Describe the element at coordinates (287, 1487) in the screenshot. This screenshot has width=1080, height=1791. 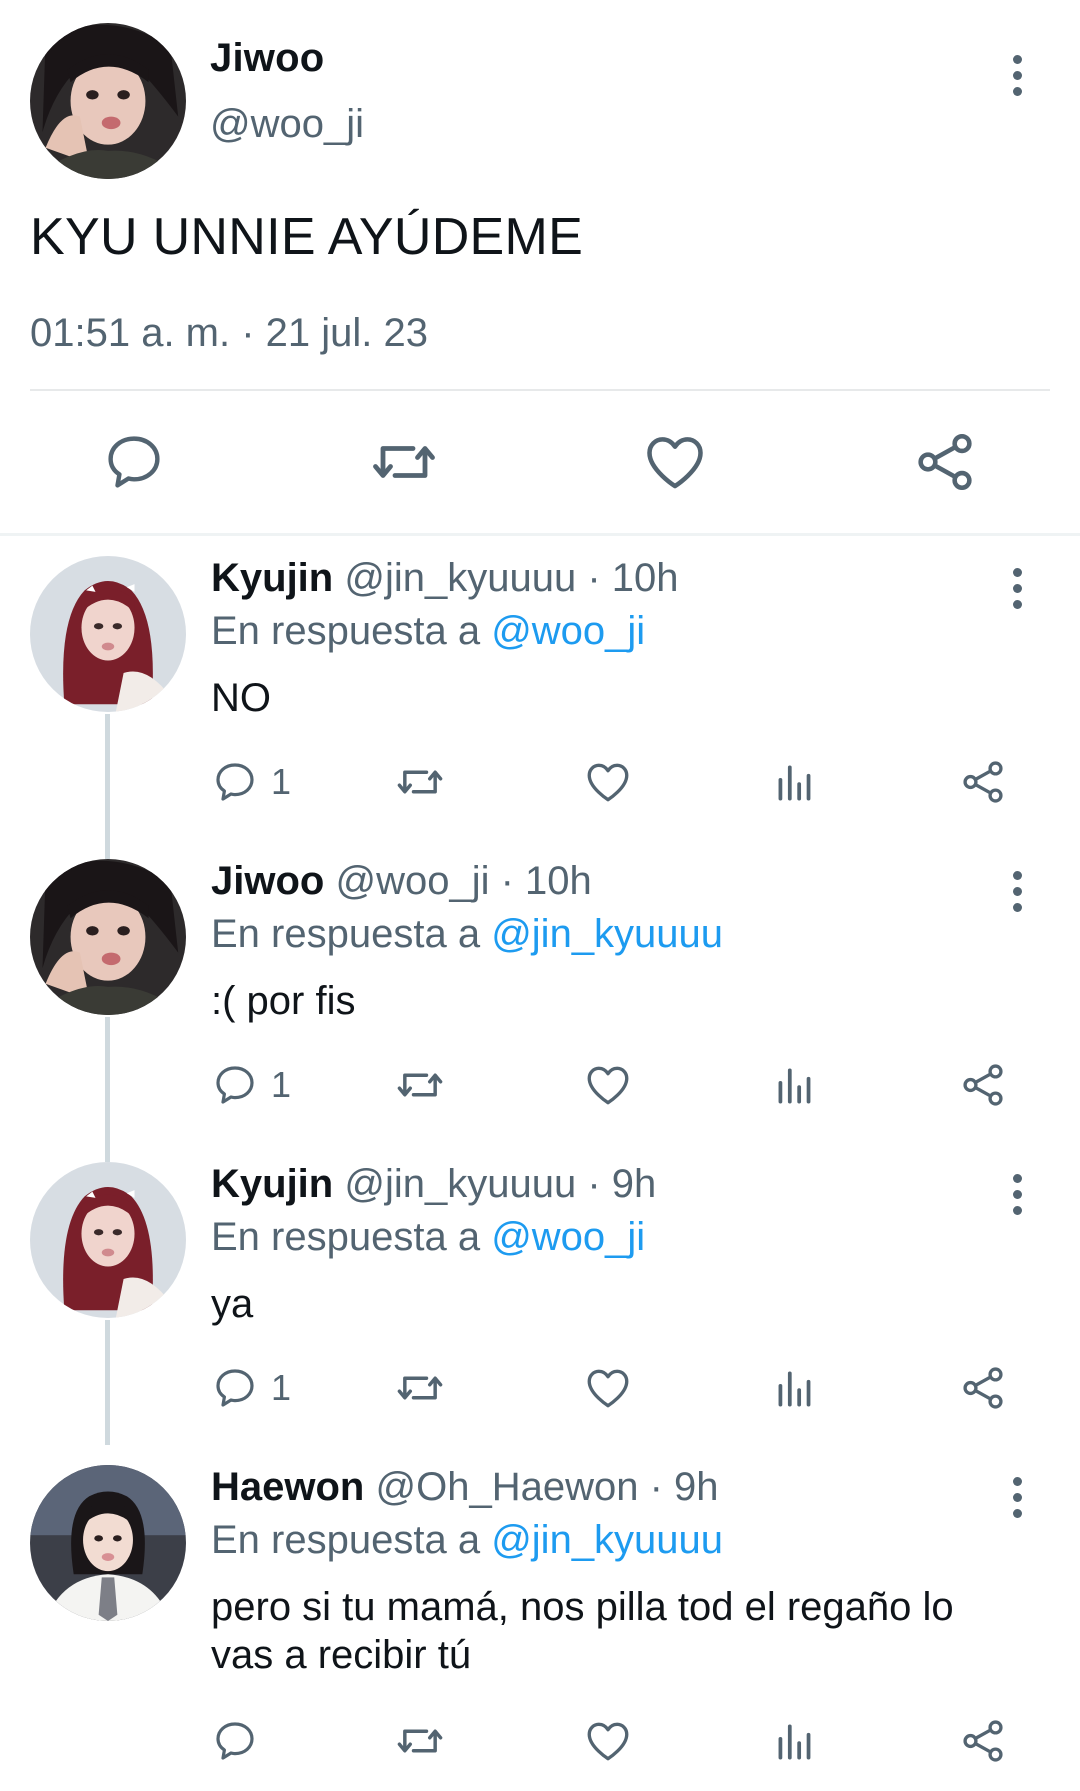
I see `author-name: Haewon` at that location.